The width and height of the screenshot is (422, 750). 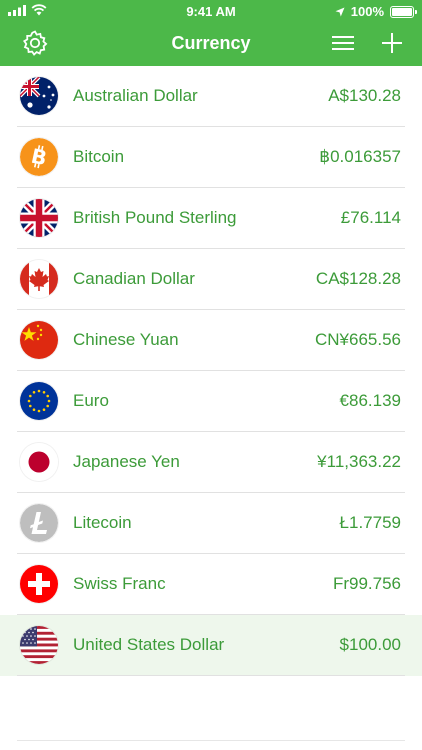 I want to click on uk-flag-icon, so click(x=39, y=218).